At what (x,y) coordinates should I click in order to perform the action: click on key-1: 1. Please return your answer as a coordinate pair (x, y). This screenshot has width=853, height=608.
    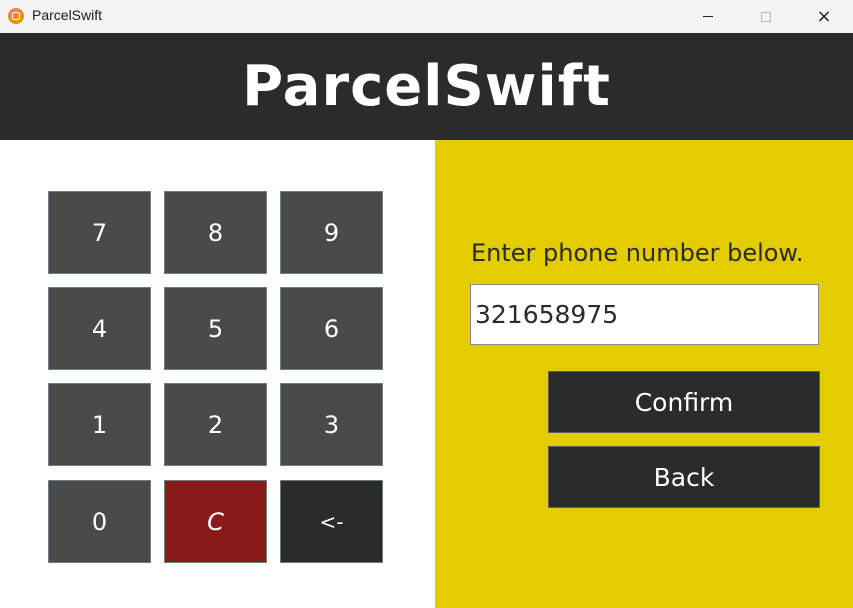
    Looking at the image, I should click on (99, 424).